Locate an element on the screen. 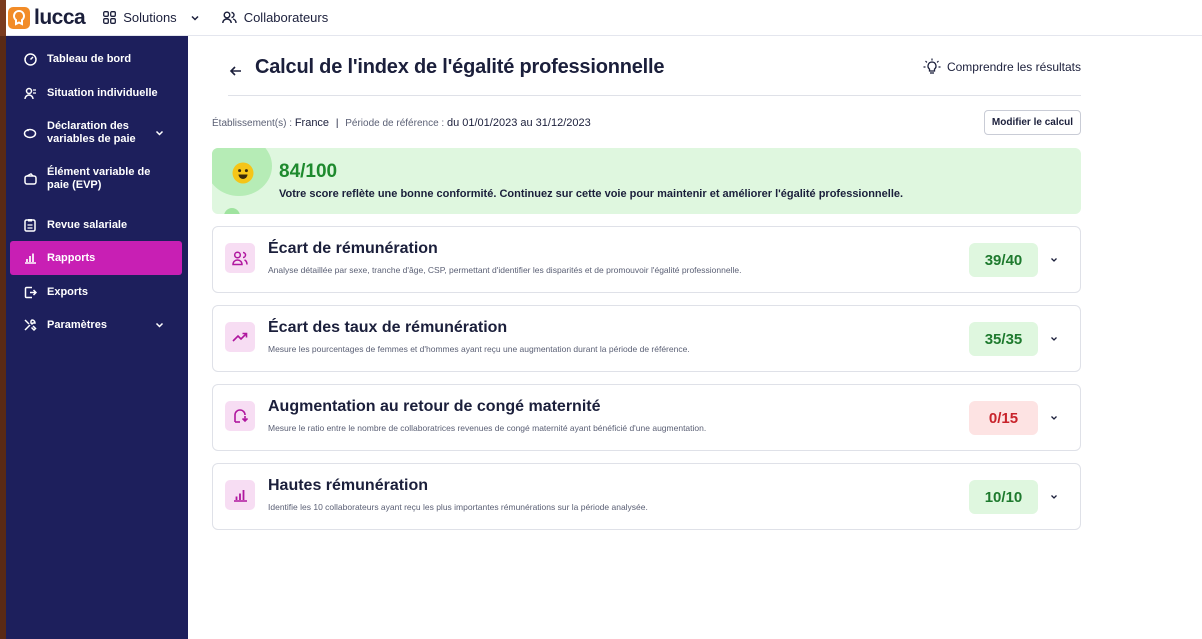 The height and width of the screenshot is (639, 1202). decorative-blob is located at coordinates (232, 211).